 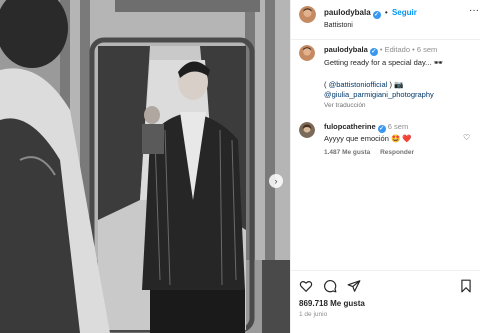 I want to click on follow-button: Seguir, so click(x=404, y=12).